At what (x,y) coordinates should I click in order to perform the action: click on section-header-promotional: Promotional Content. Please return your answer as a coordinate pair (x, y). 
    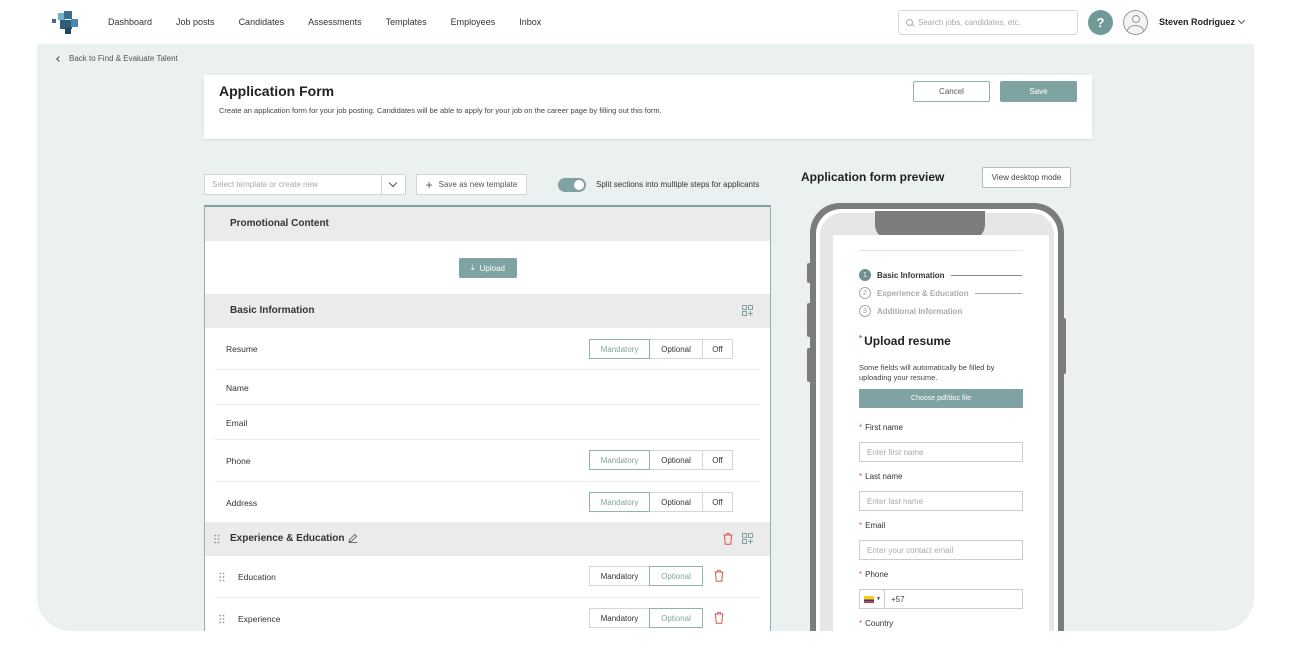
    Looking at the image, I should click on (487, 224).